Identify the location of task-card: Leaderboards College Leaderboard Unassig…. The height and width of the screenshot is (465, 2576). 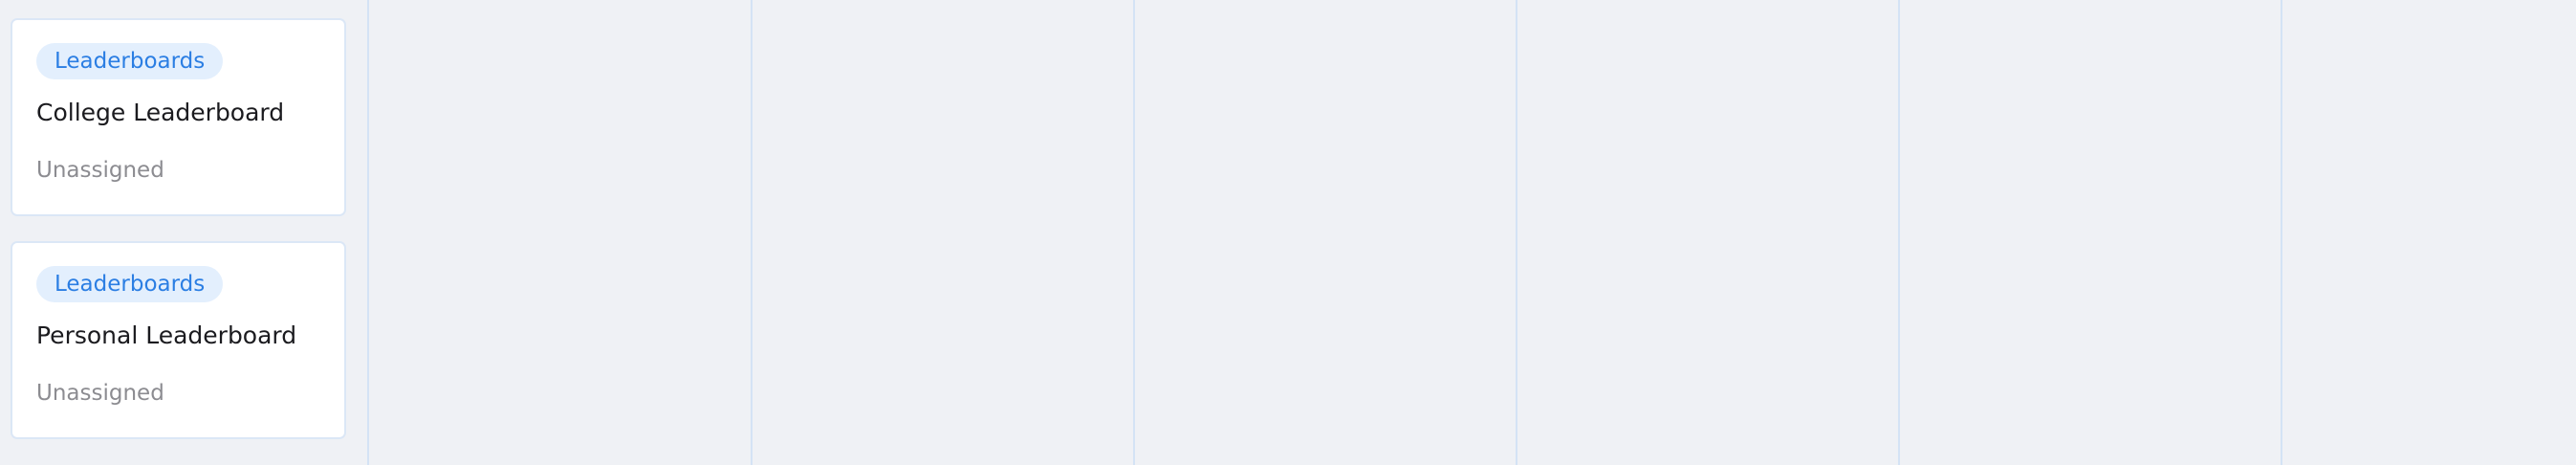
(178, 117).